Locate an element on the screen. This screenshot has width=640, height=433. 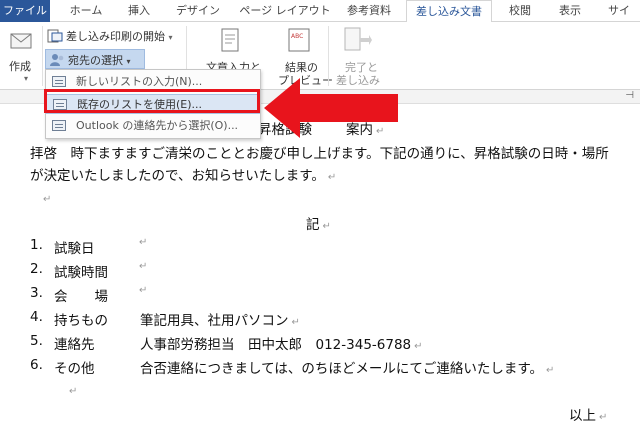
tab-review: 校閲 is located at coordinates (520, 11).